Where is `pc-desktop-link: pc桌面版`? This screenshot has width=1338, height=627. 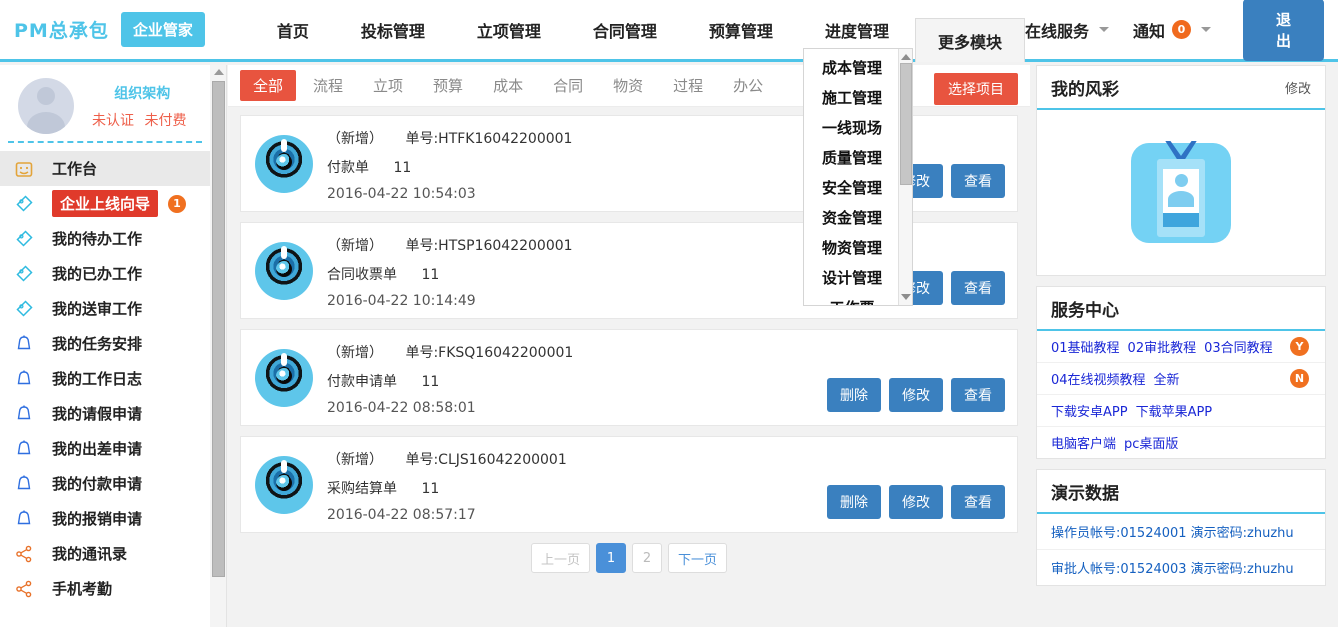 pc-desktop-link: pc桌面版 is located at coordinates (1151, 442).